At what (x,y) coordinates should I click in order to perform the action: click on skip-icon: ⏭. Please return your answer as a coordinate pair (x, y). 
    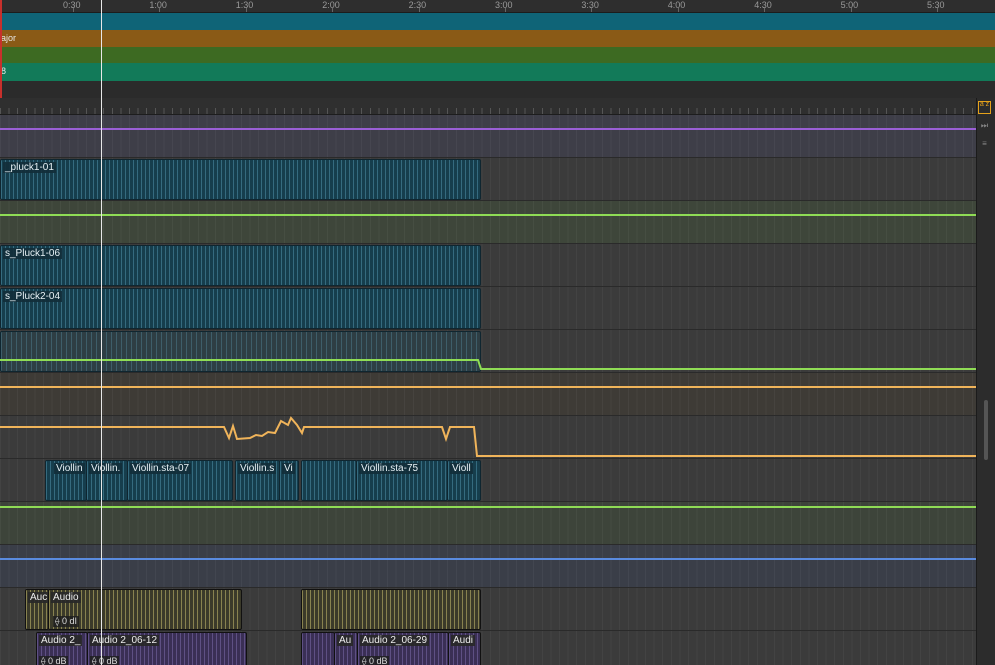
    Looking at the image, I should click on (984, 126).